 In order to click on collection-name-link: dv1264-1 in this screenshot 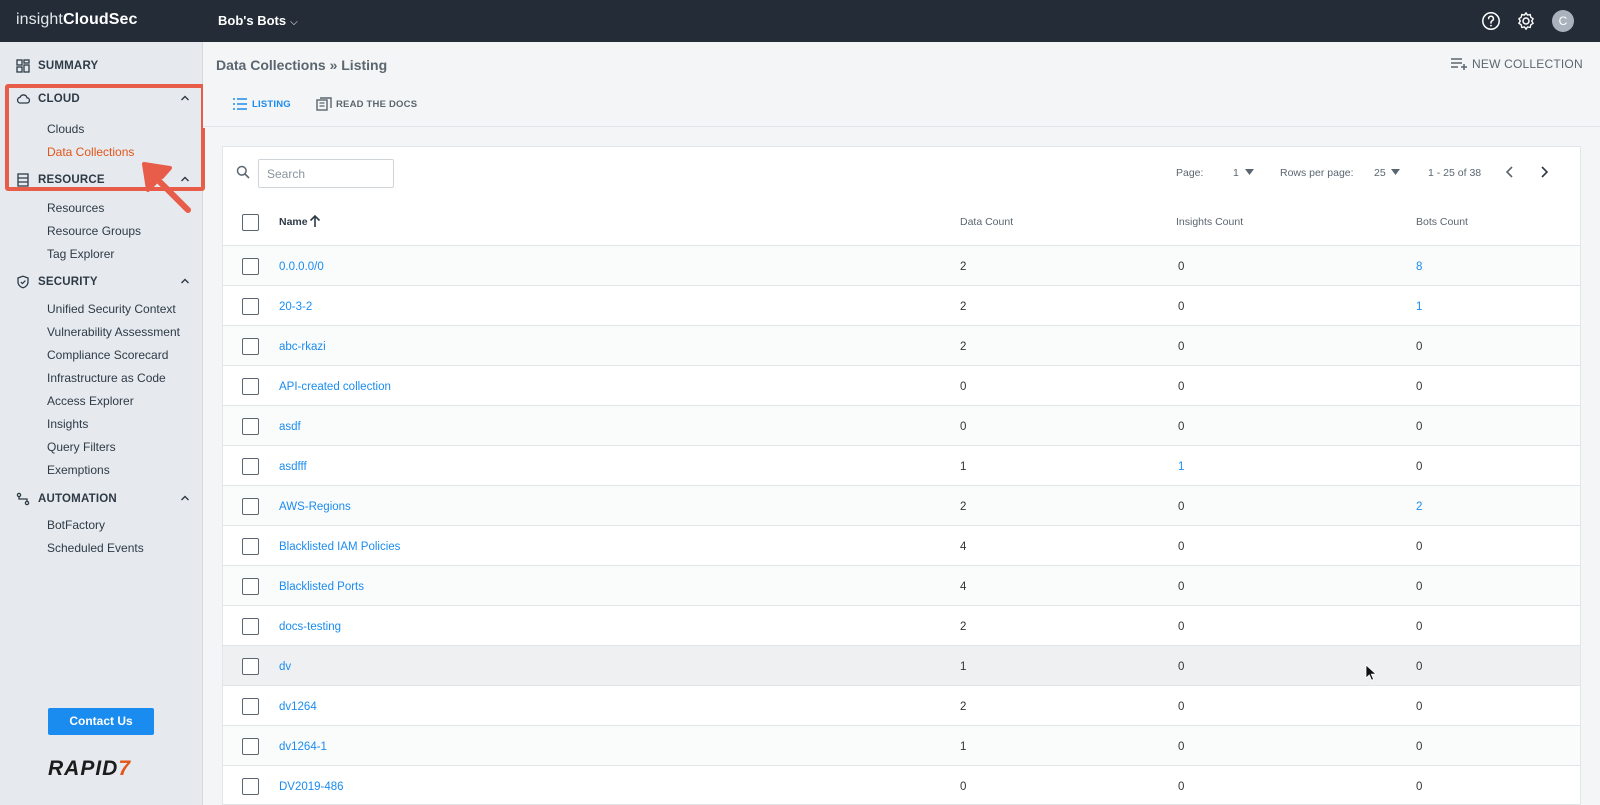, I will do `click(303, 747)`.